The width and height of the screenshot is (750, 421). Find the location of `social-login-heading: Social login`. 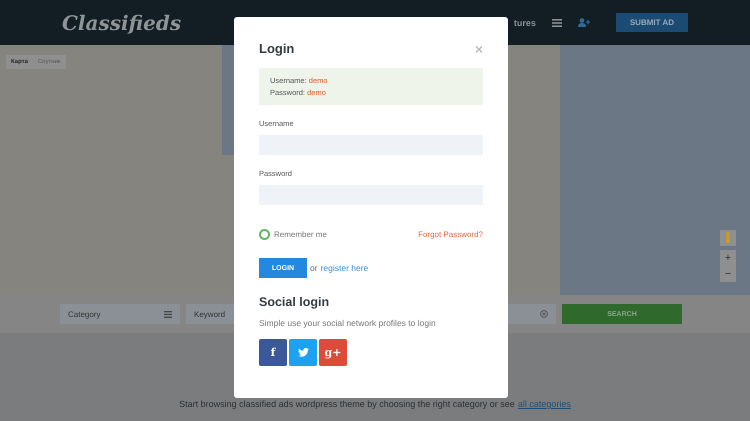

social-login-heading: Social login is located at coordinates (294, 302).